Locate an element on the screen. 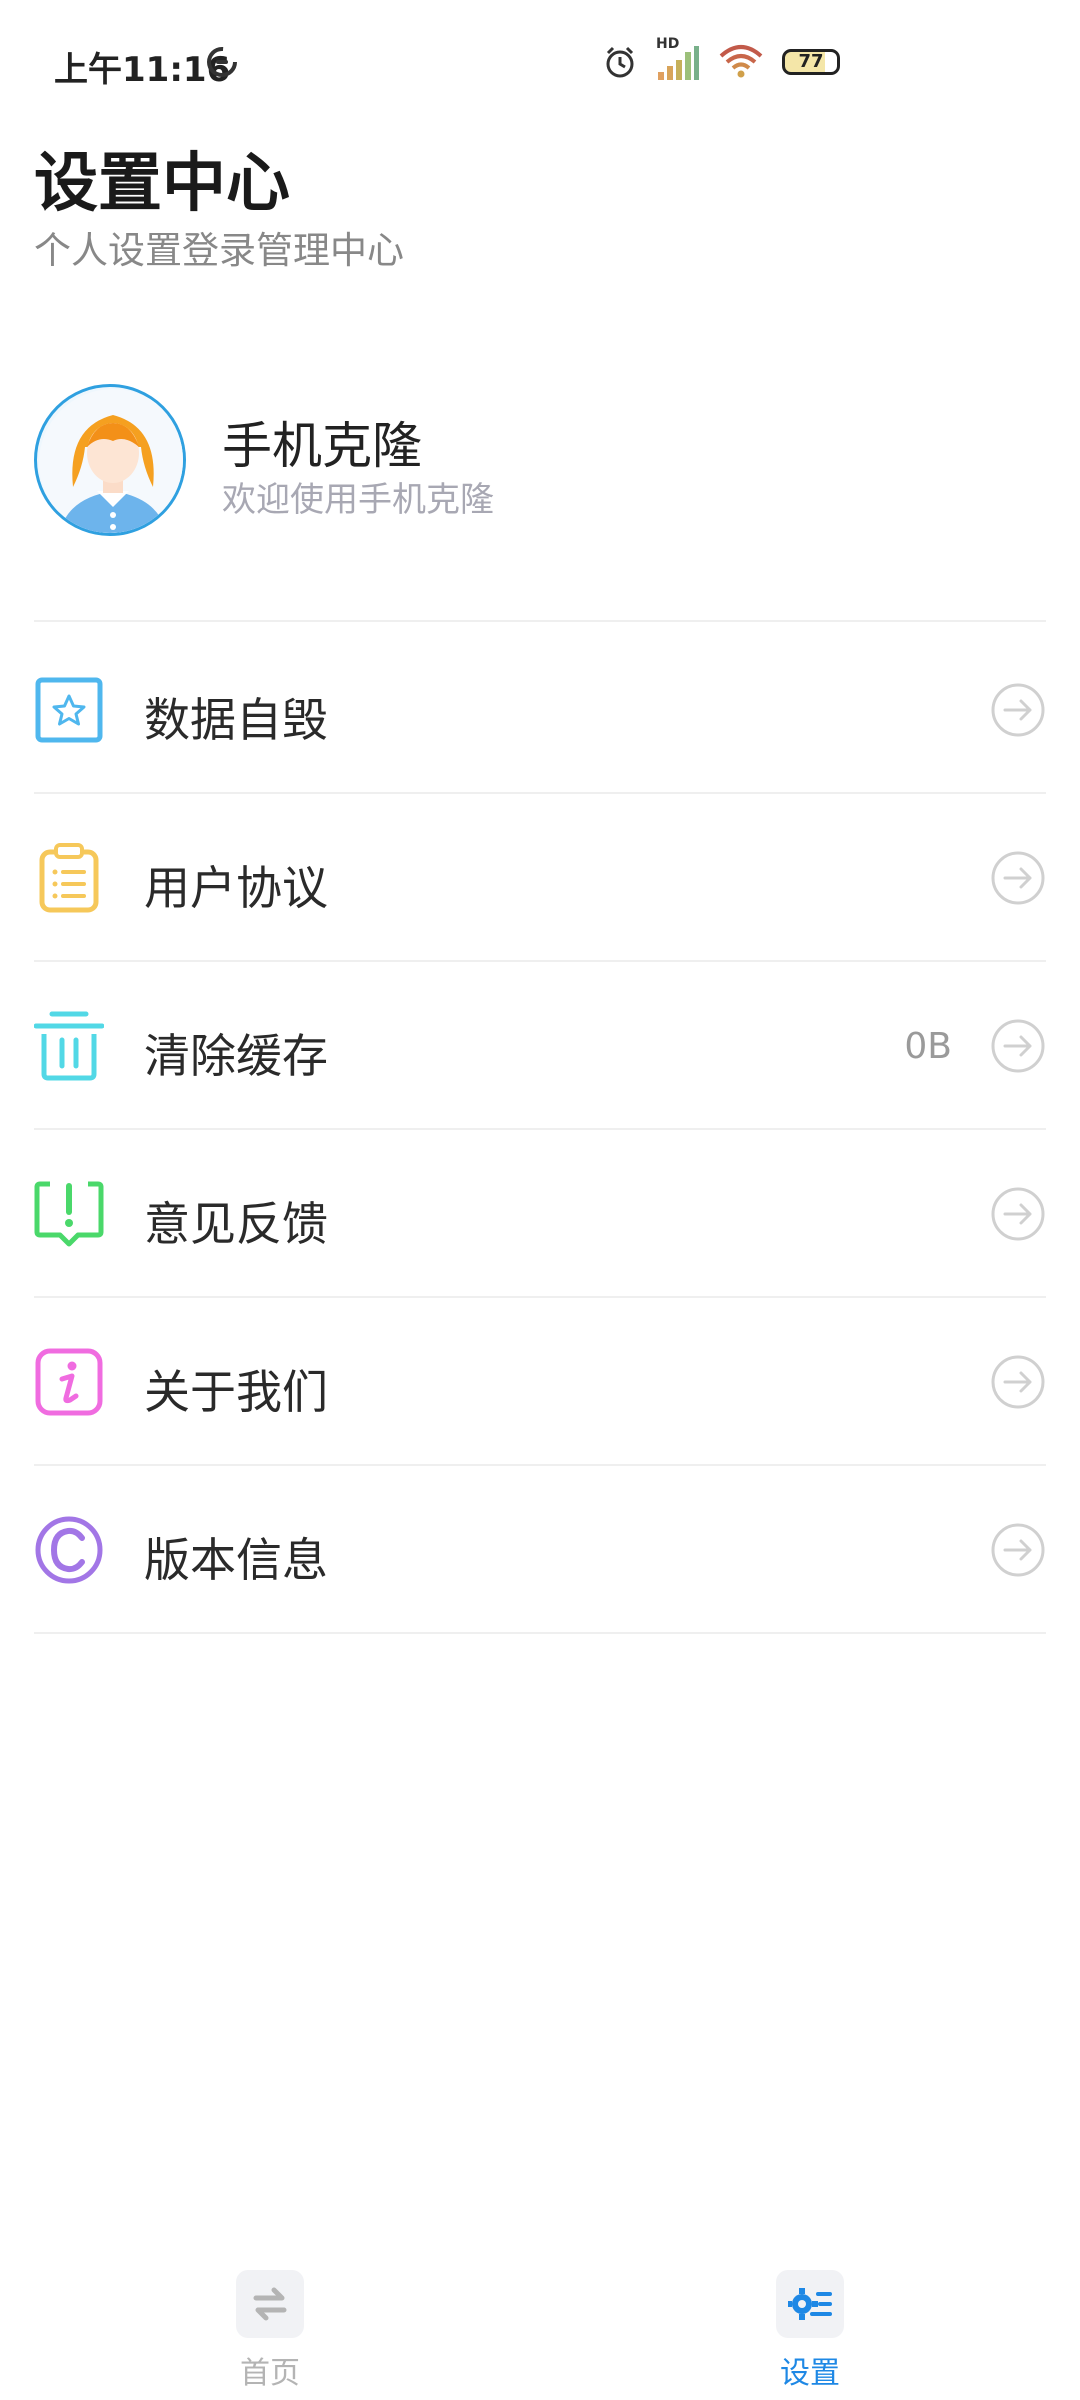  menu-item-label: 关于我们 is located at coordinates (236, 1392).